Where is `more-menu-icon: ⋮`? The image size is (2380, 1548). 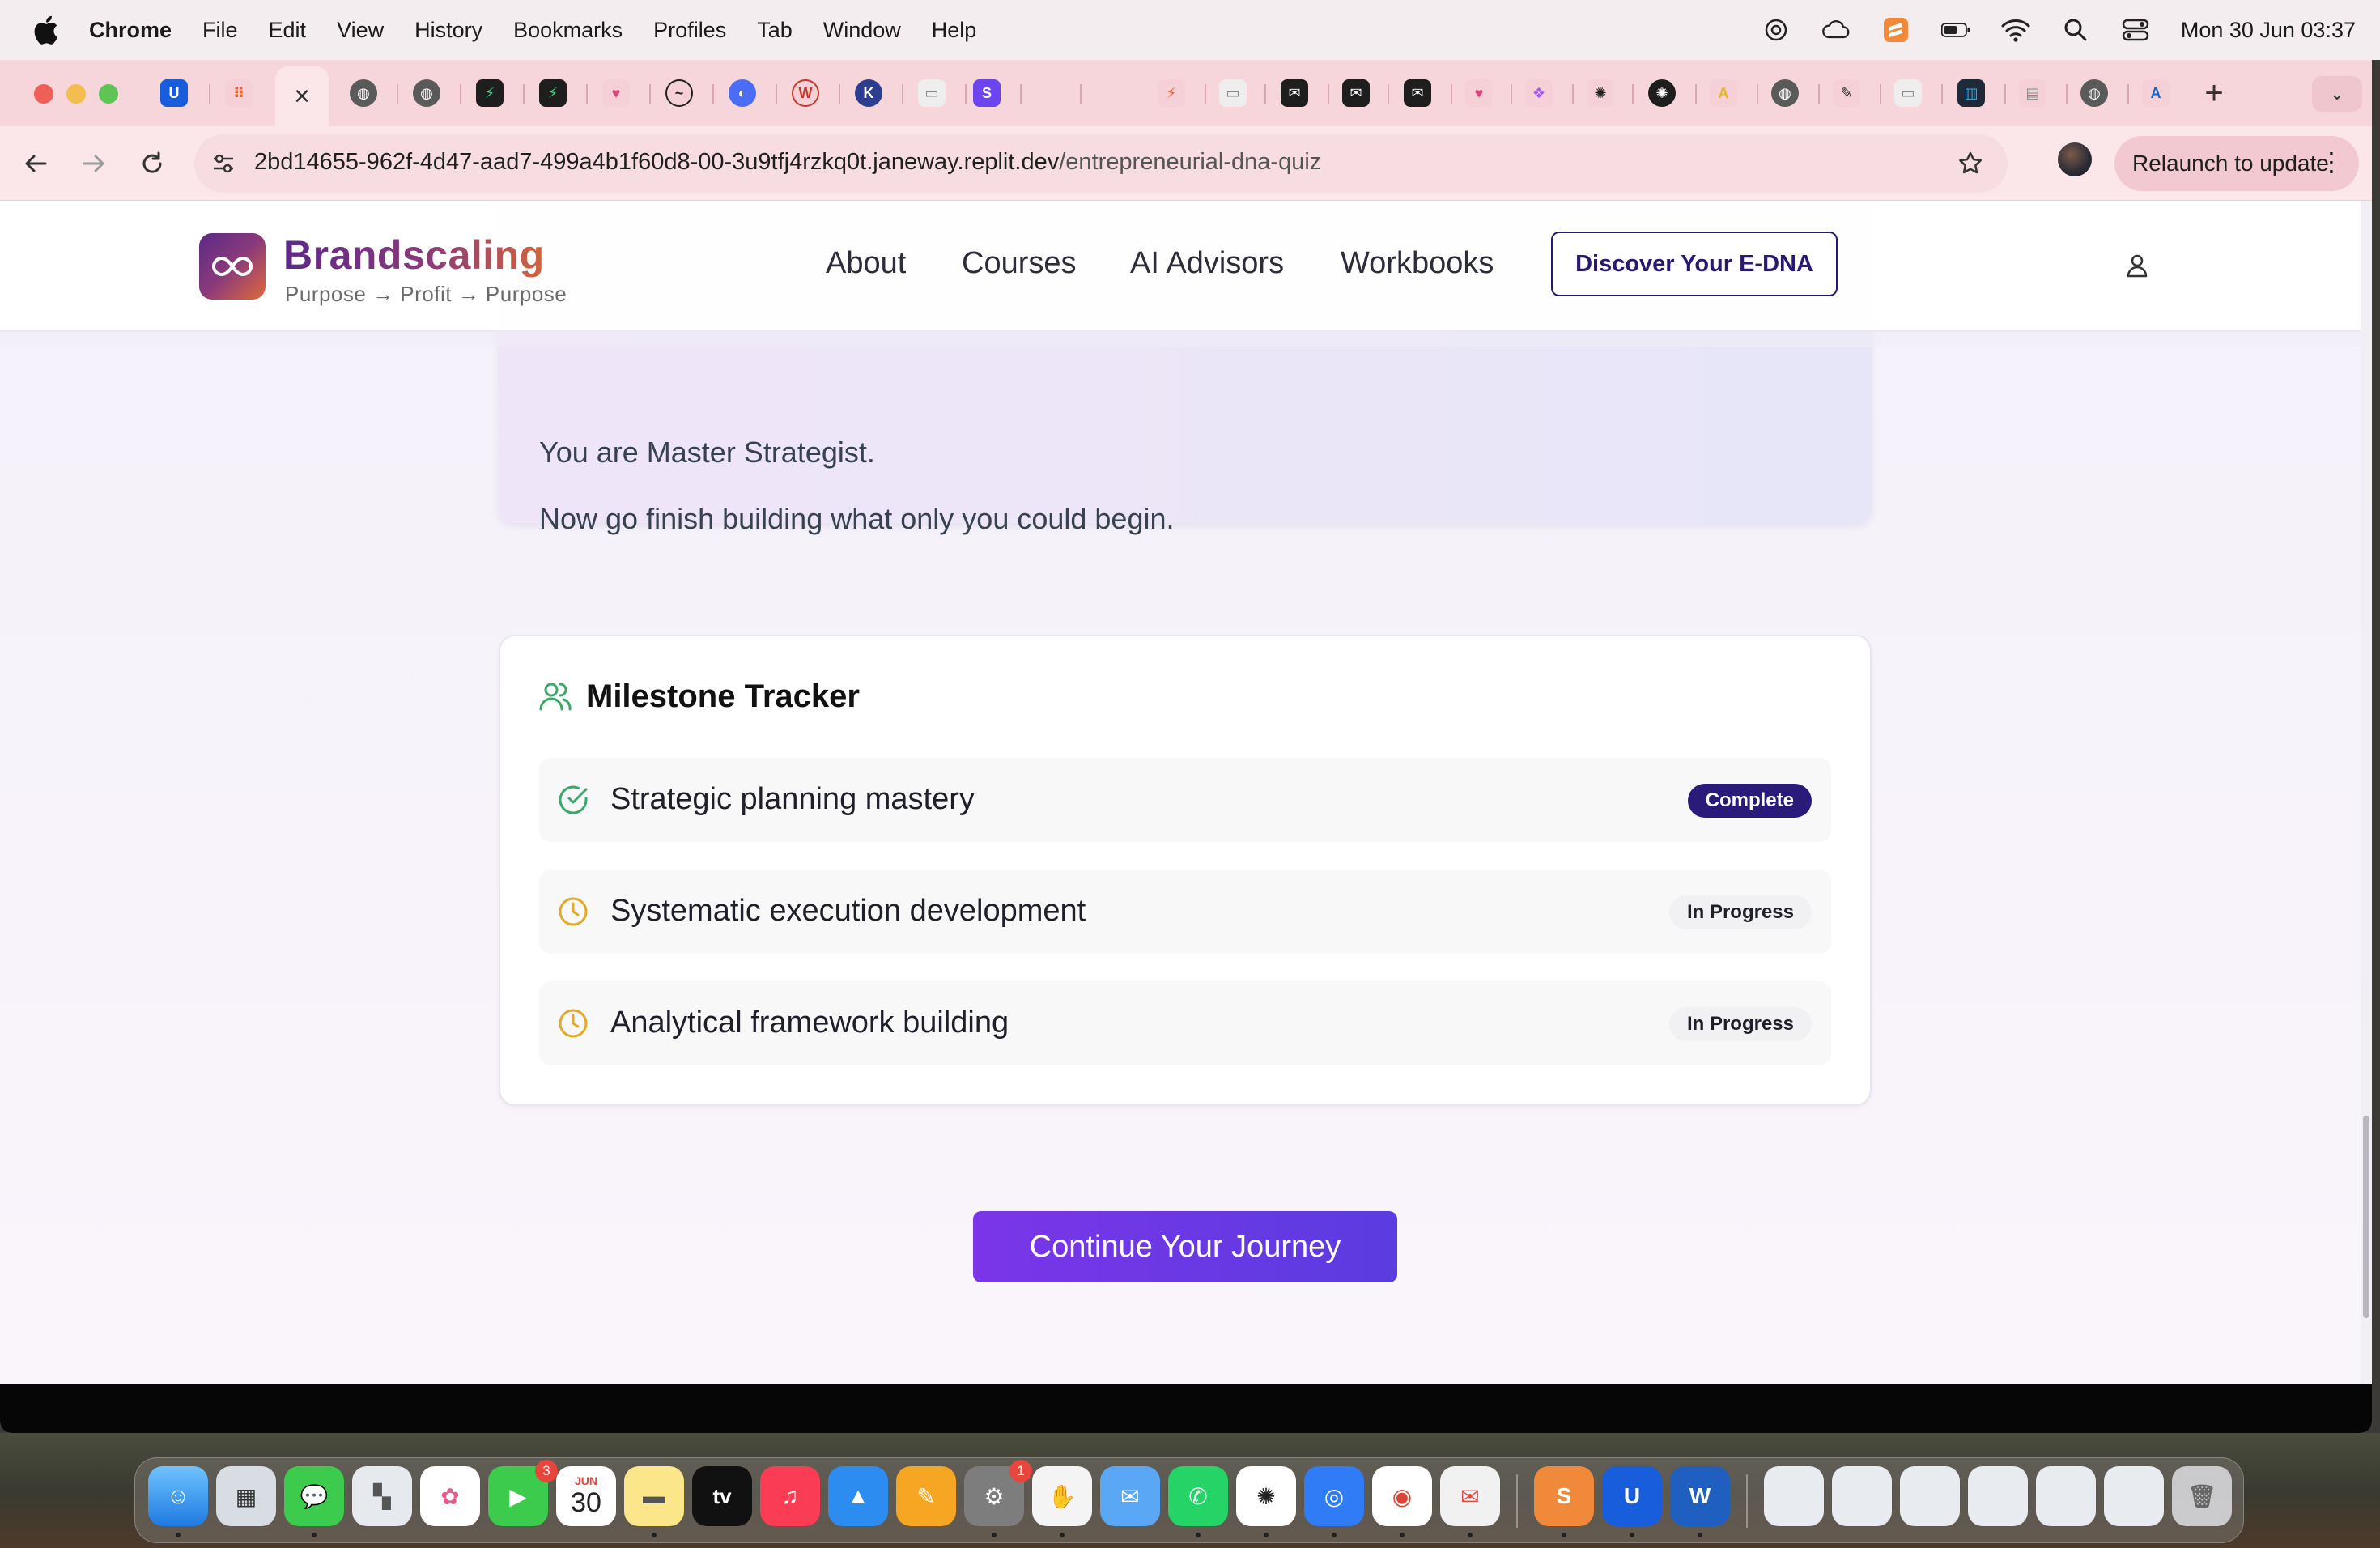
more-menu-icon: ⋮ is located at coordinates (2331, 161).